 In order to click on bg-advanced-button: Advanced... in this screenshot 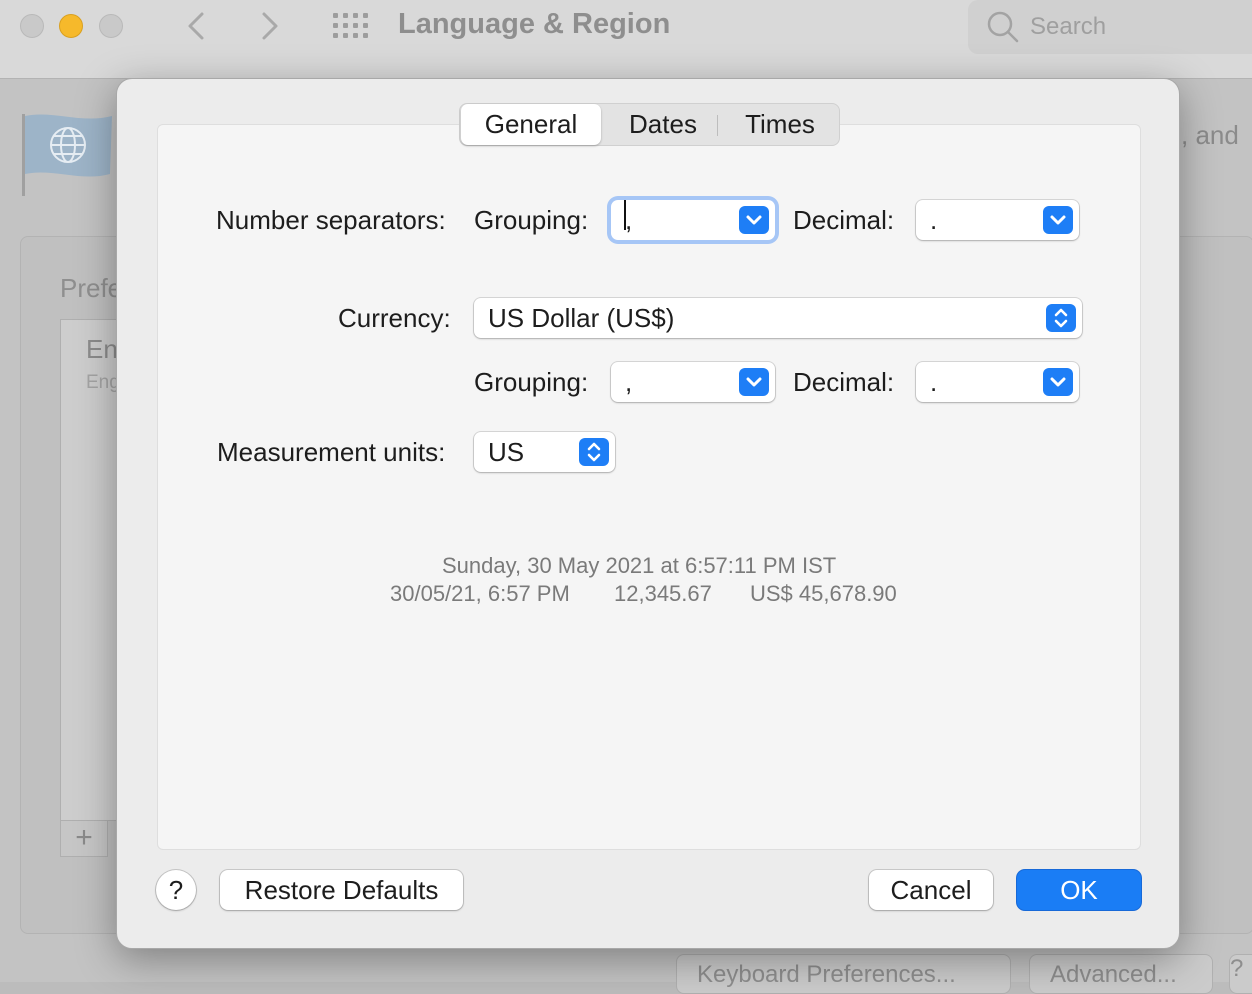, I will do `click(1121, 974)`.